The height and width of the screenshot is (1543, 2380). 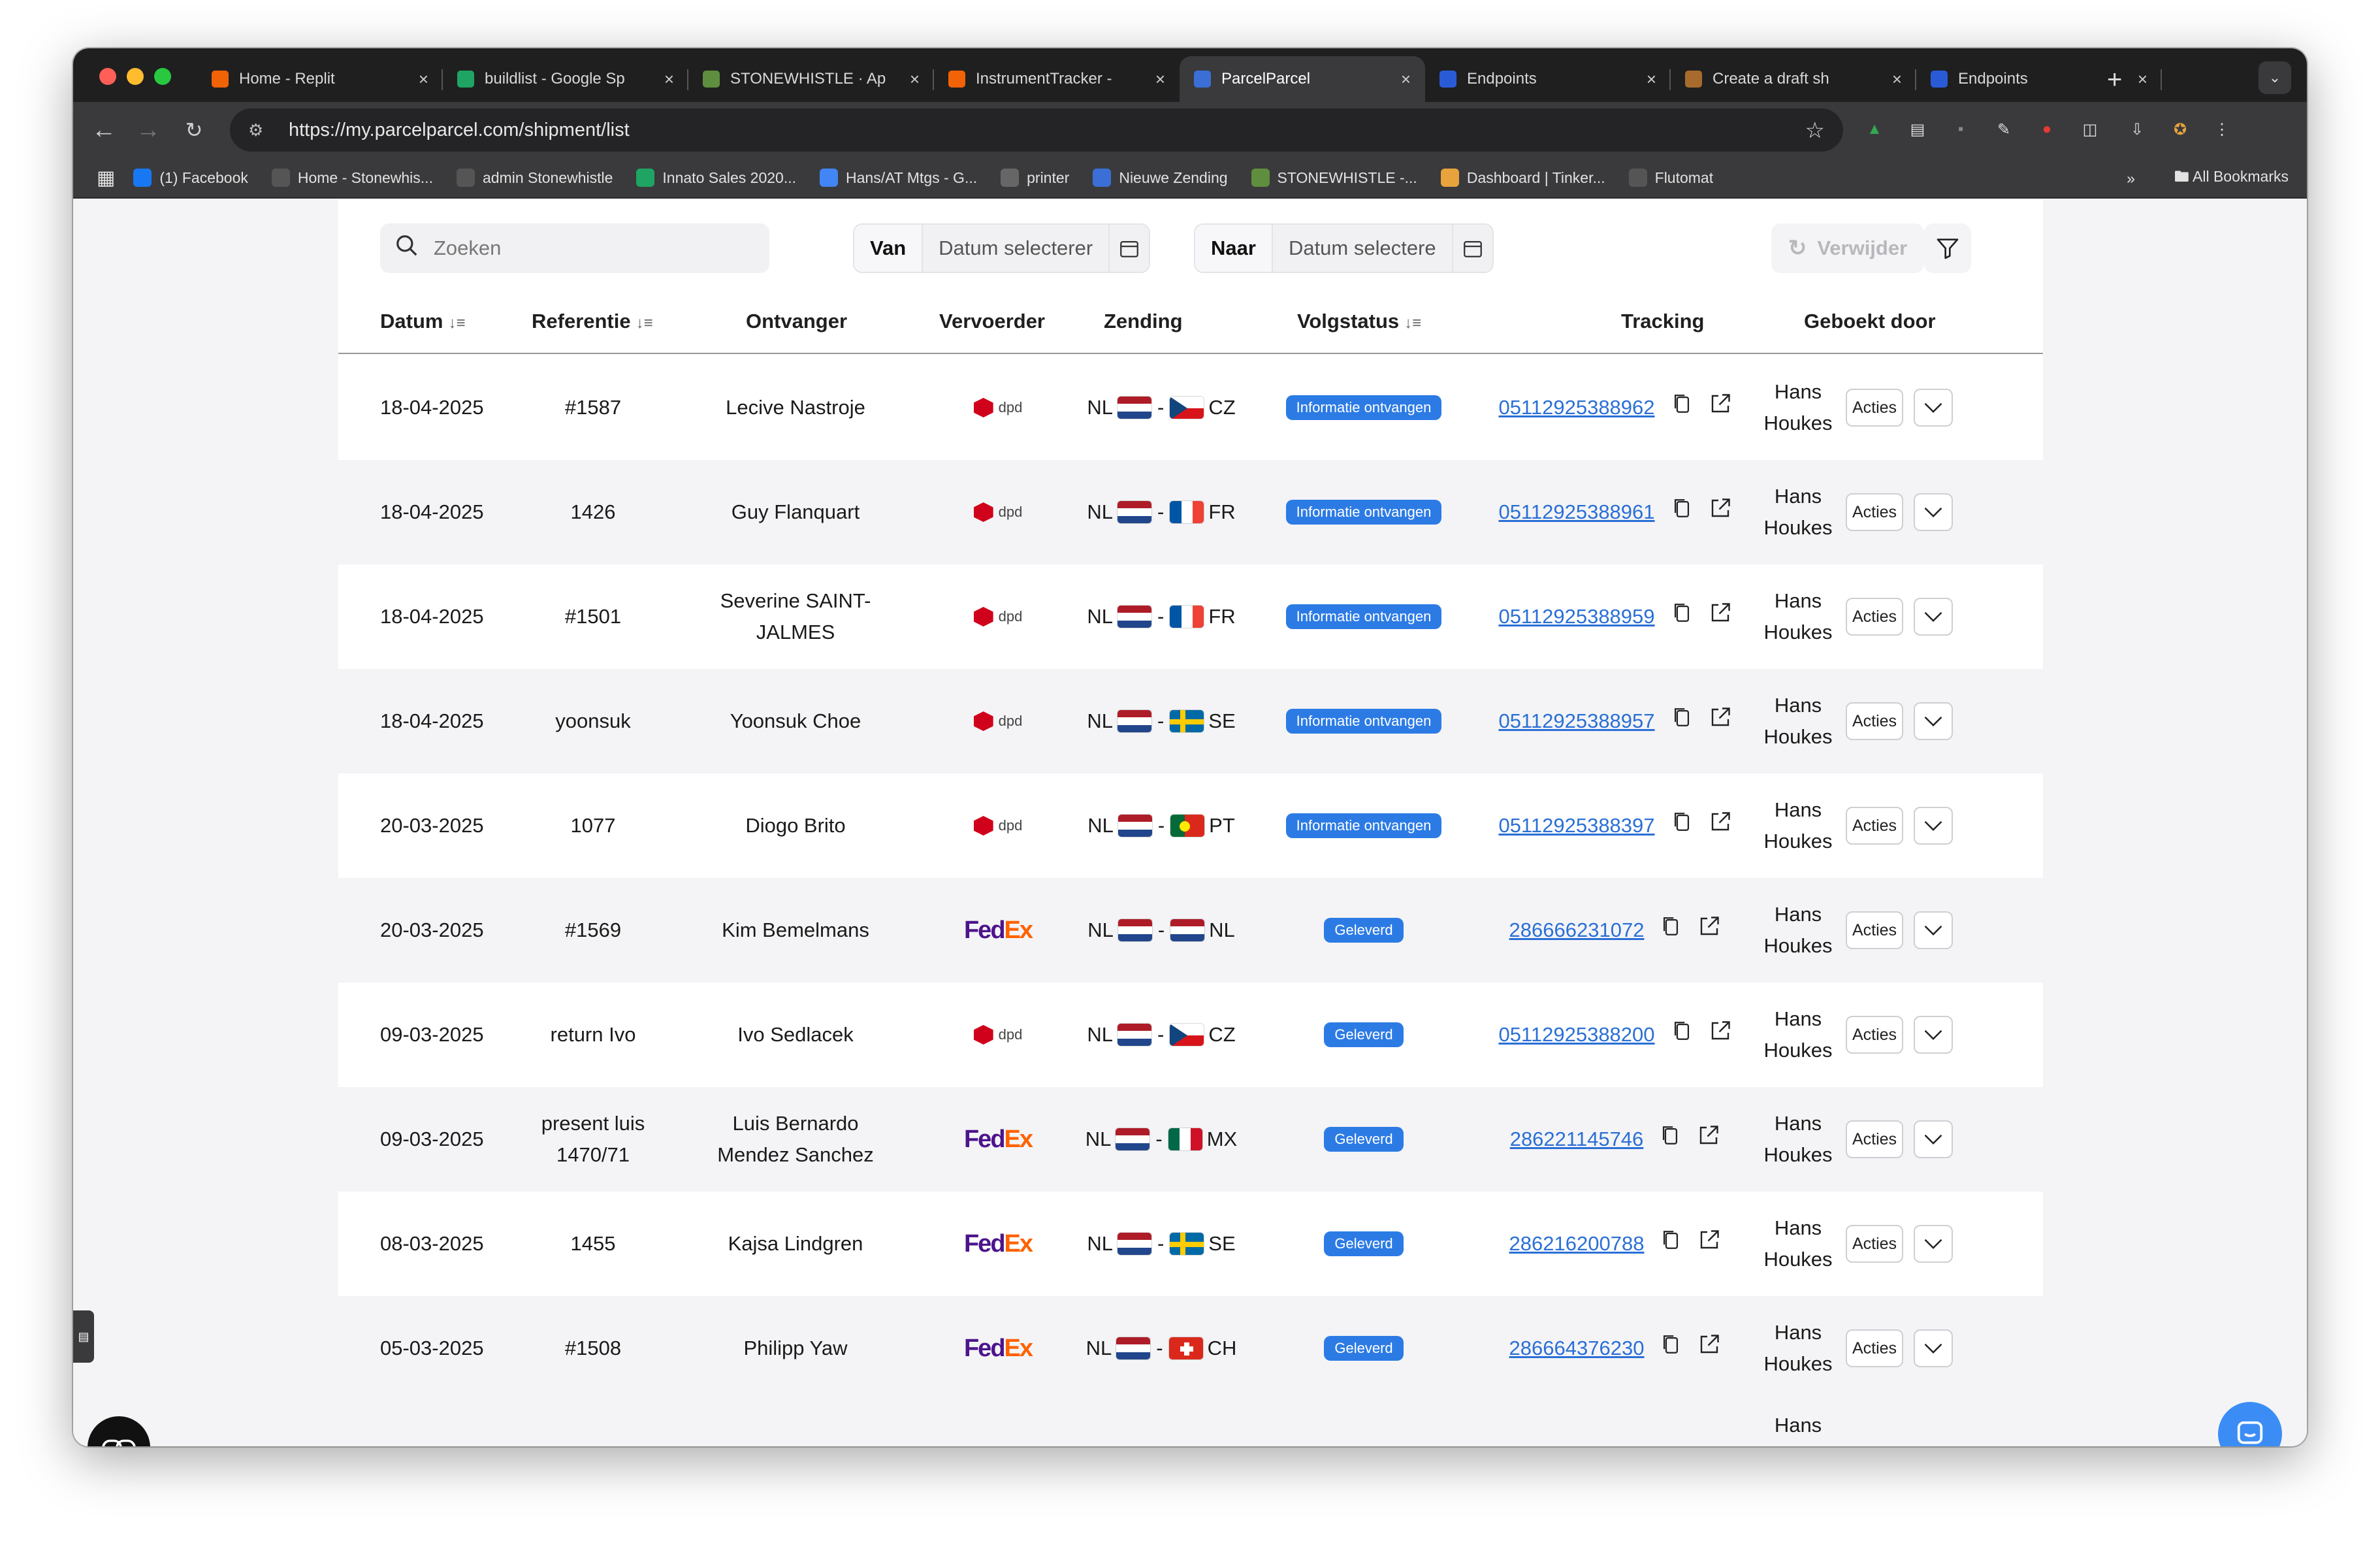 What do you see at coordinates (2090, 129) in the screenshot?
I see `extensions-puzzle-icon: ◫` at bounding box center [2090, 129].